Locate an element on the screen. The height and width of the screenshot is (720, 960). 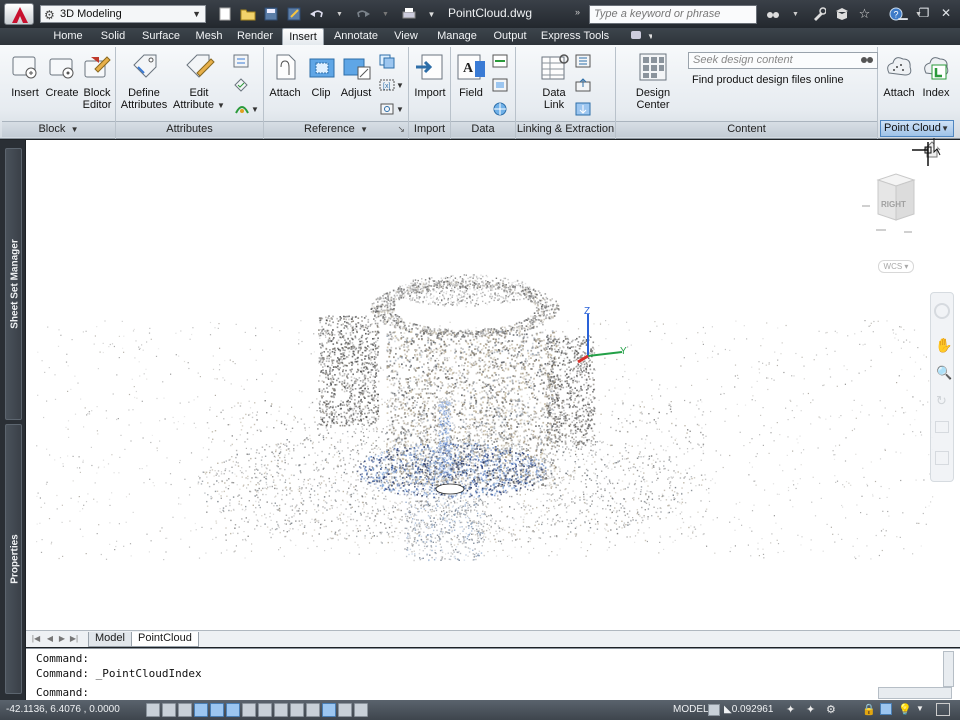
sheet-set-manager-tab: Sheet Set Manager is located at coordinates (13, 284).